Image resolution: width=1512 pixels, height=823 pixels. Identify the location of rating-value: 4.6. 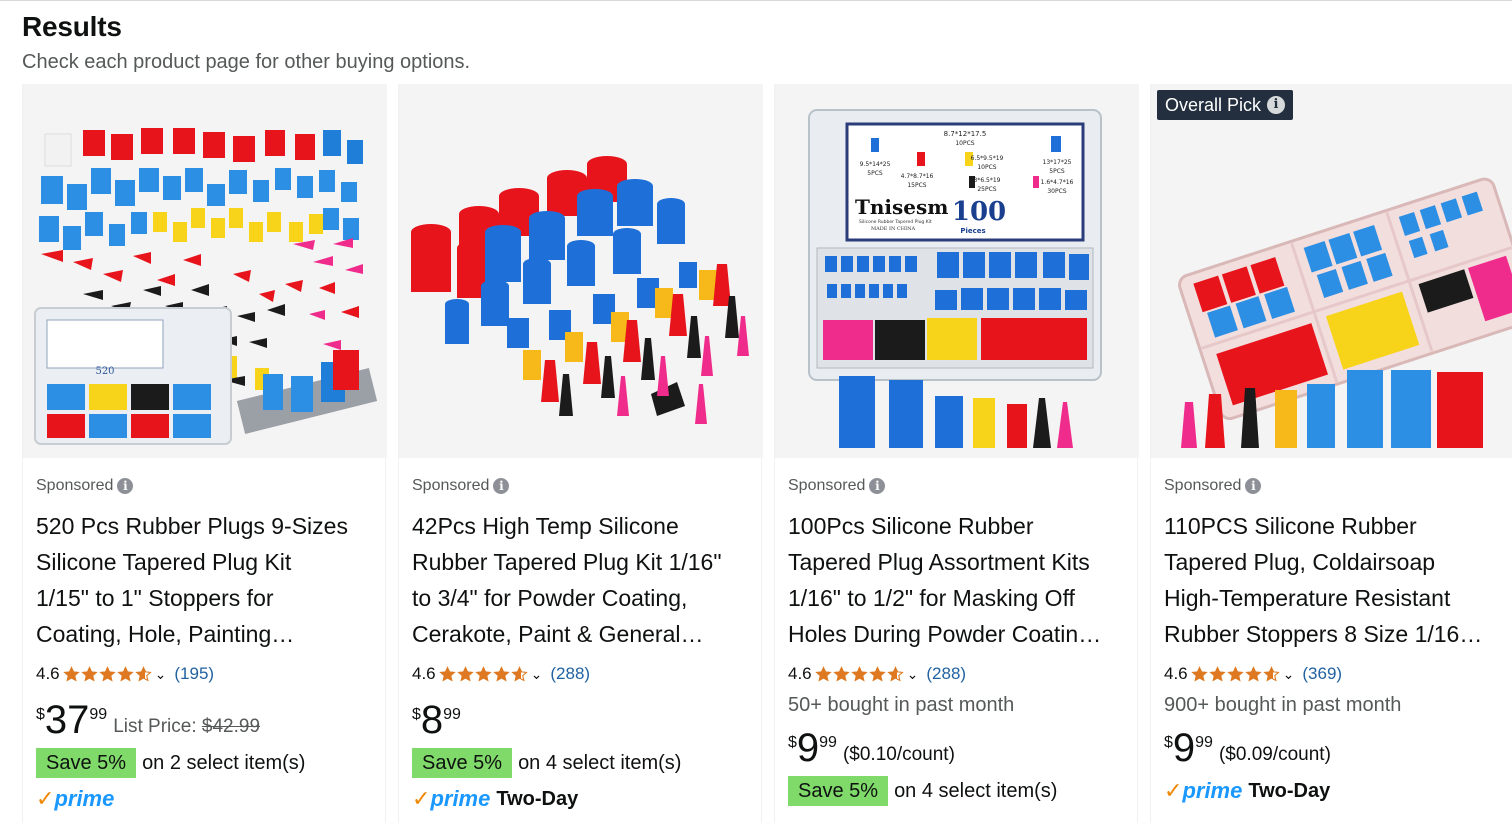
(424, 673).